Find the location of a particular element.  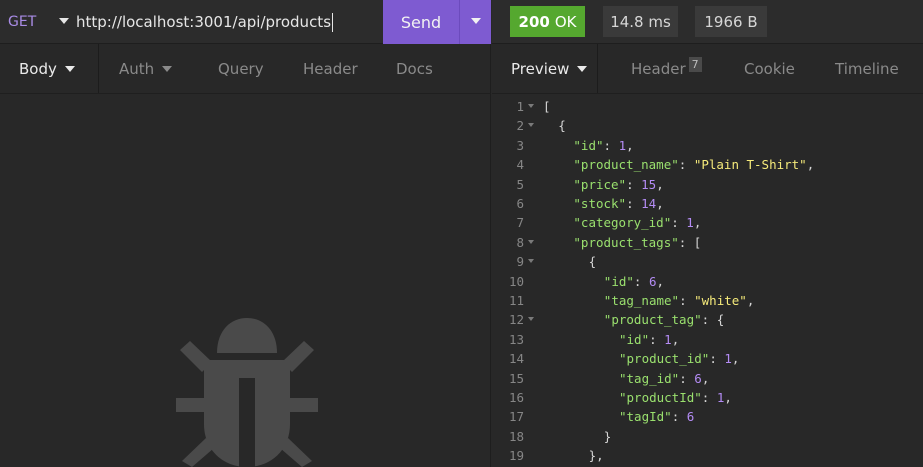

tab-timeline: Timeline is located at coordinates (867, 69).